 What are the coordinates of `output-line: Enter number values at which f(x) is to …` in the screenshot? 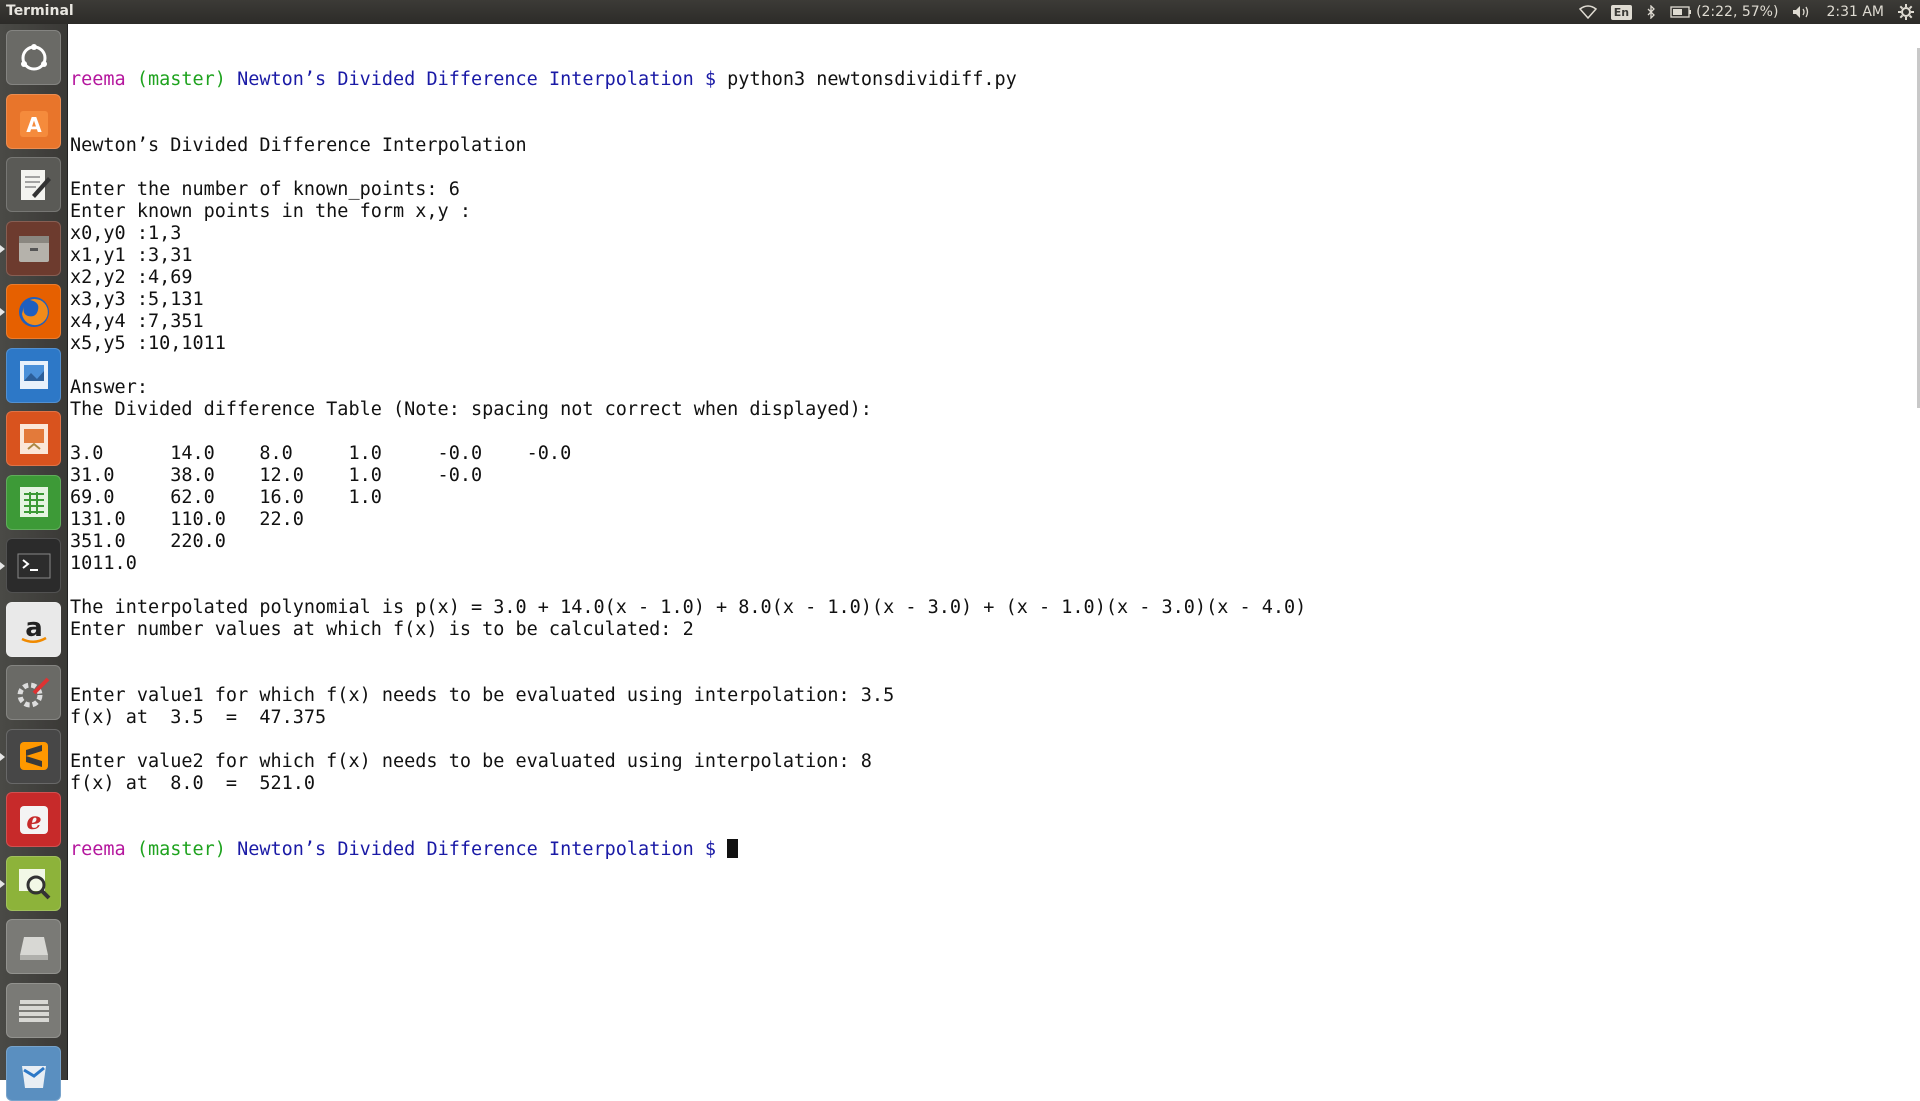 It's located at (382, 629).